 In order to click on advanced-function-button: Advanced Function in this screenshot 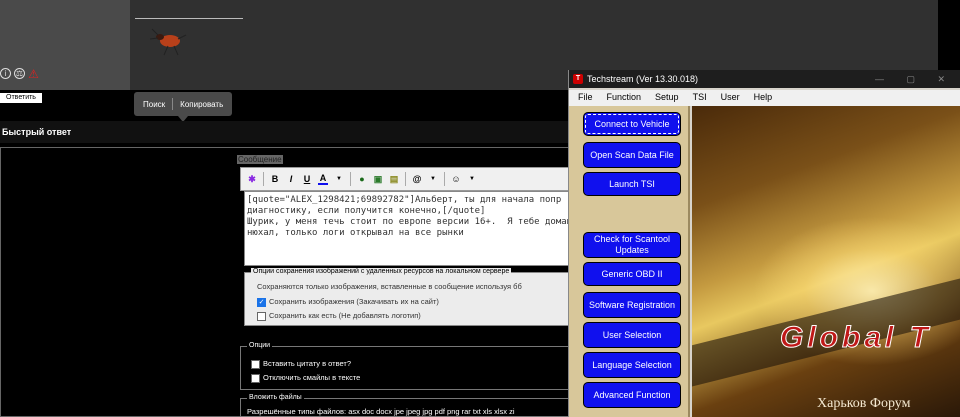, I will do `click(632, 395)`.